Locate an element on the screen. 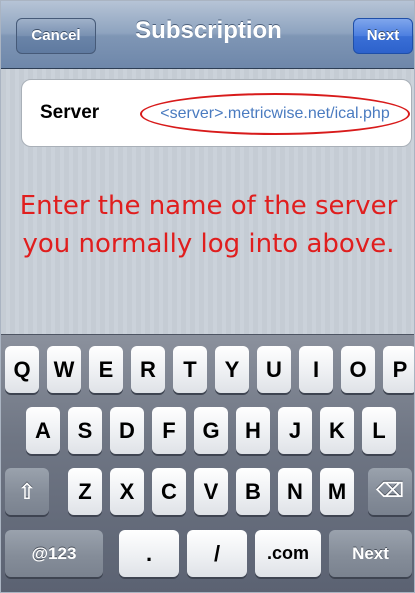 This screenshot has height=593, width=415. key-y: Y is located at coordinates (232, 369).